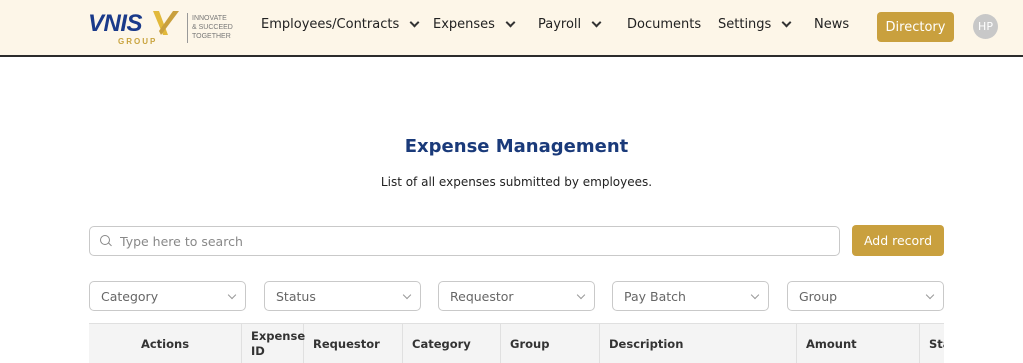 This screenshot has height=363, width=1023. Describe the element at coordinates (550, 343) in the screenshot. I see `column-header-group: Group` at that location.